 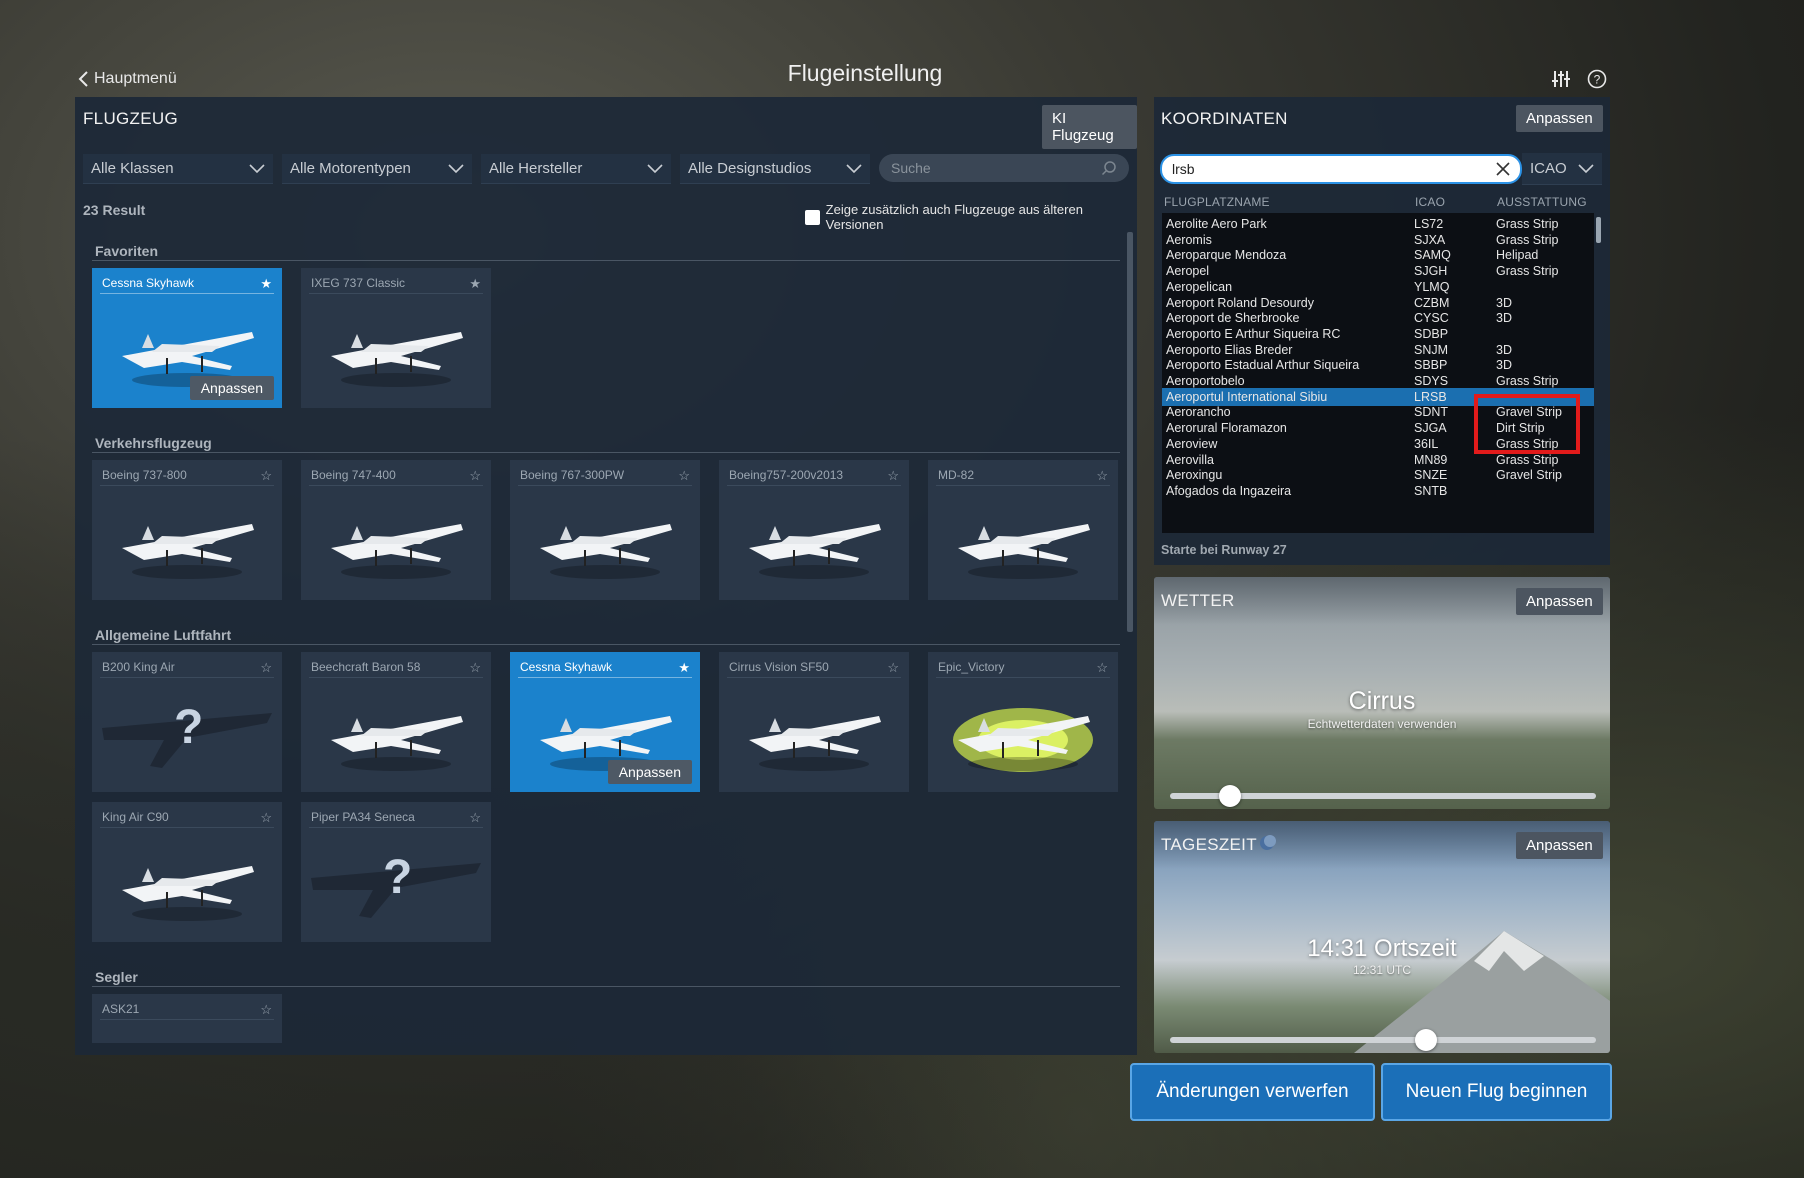 What do you see at coordinates (396, 530) in the screenshot?
I see `aircraft-card: Boeing 747-400 ☆` at bounding box center [396, 530].